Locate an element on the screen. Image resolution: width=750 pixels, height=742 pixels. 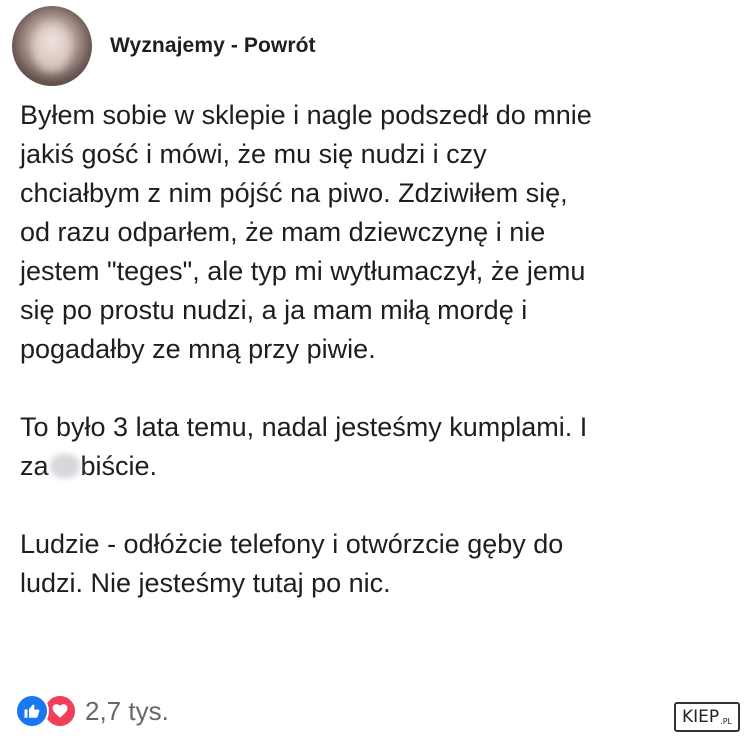
censor-blur is located at coordinates (64, 466).